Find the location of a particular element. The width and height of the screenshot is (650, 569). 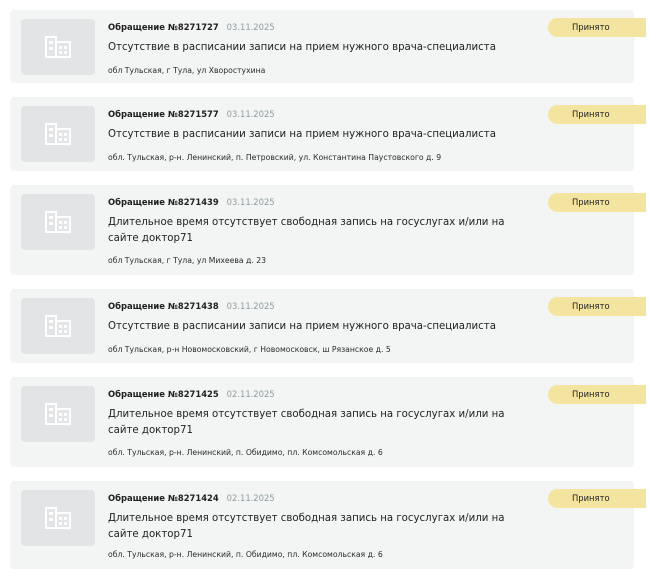

appeal-number: Обращение №8271439 is located at coordinates (163, 202).